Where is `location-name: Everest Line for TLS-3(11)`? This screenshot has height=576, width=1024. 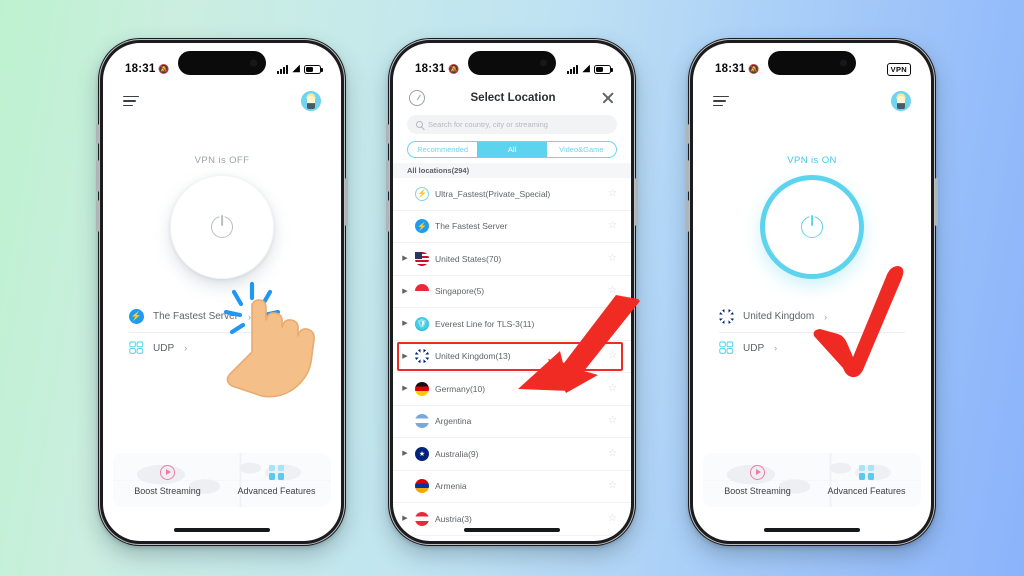
location-name: Everest Line for TLS-3(11) is located at coordinates (485, 323).